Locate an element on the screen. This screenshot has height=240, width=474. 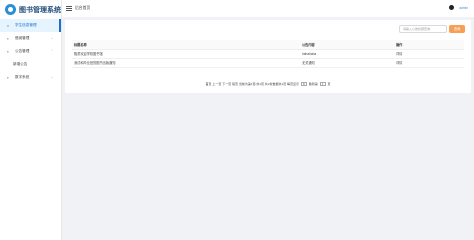
notice-content-cell: 无关通知 is located at coordinates (347, 63).